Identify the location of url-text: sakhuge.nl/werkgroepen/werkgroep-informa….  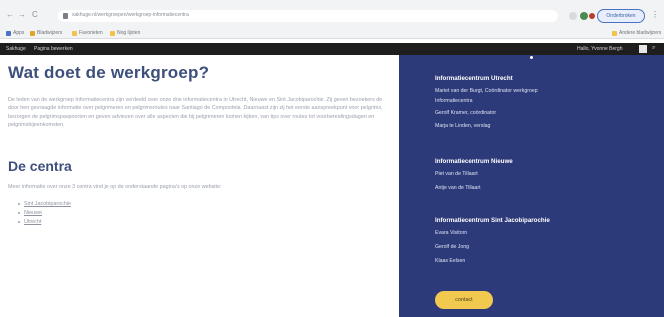
(130, 15).